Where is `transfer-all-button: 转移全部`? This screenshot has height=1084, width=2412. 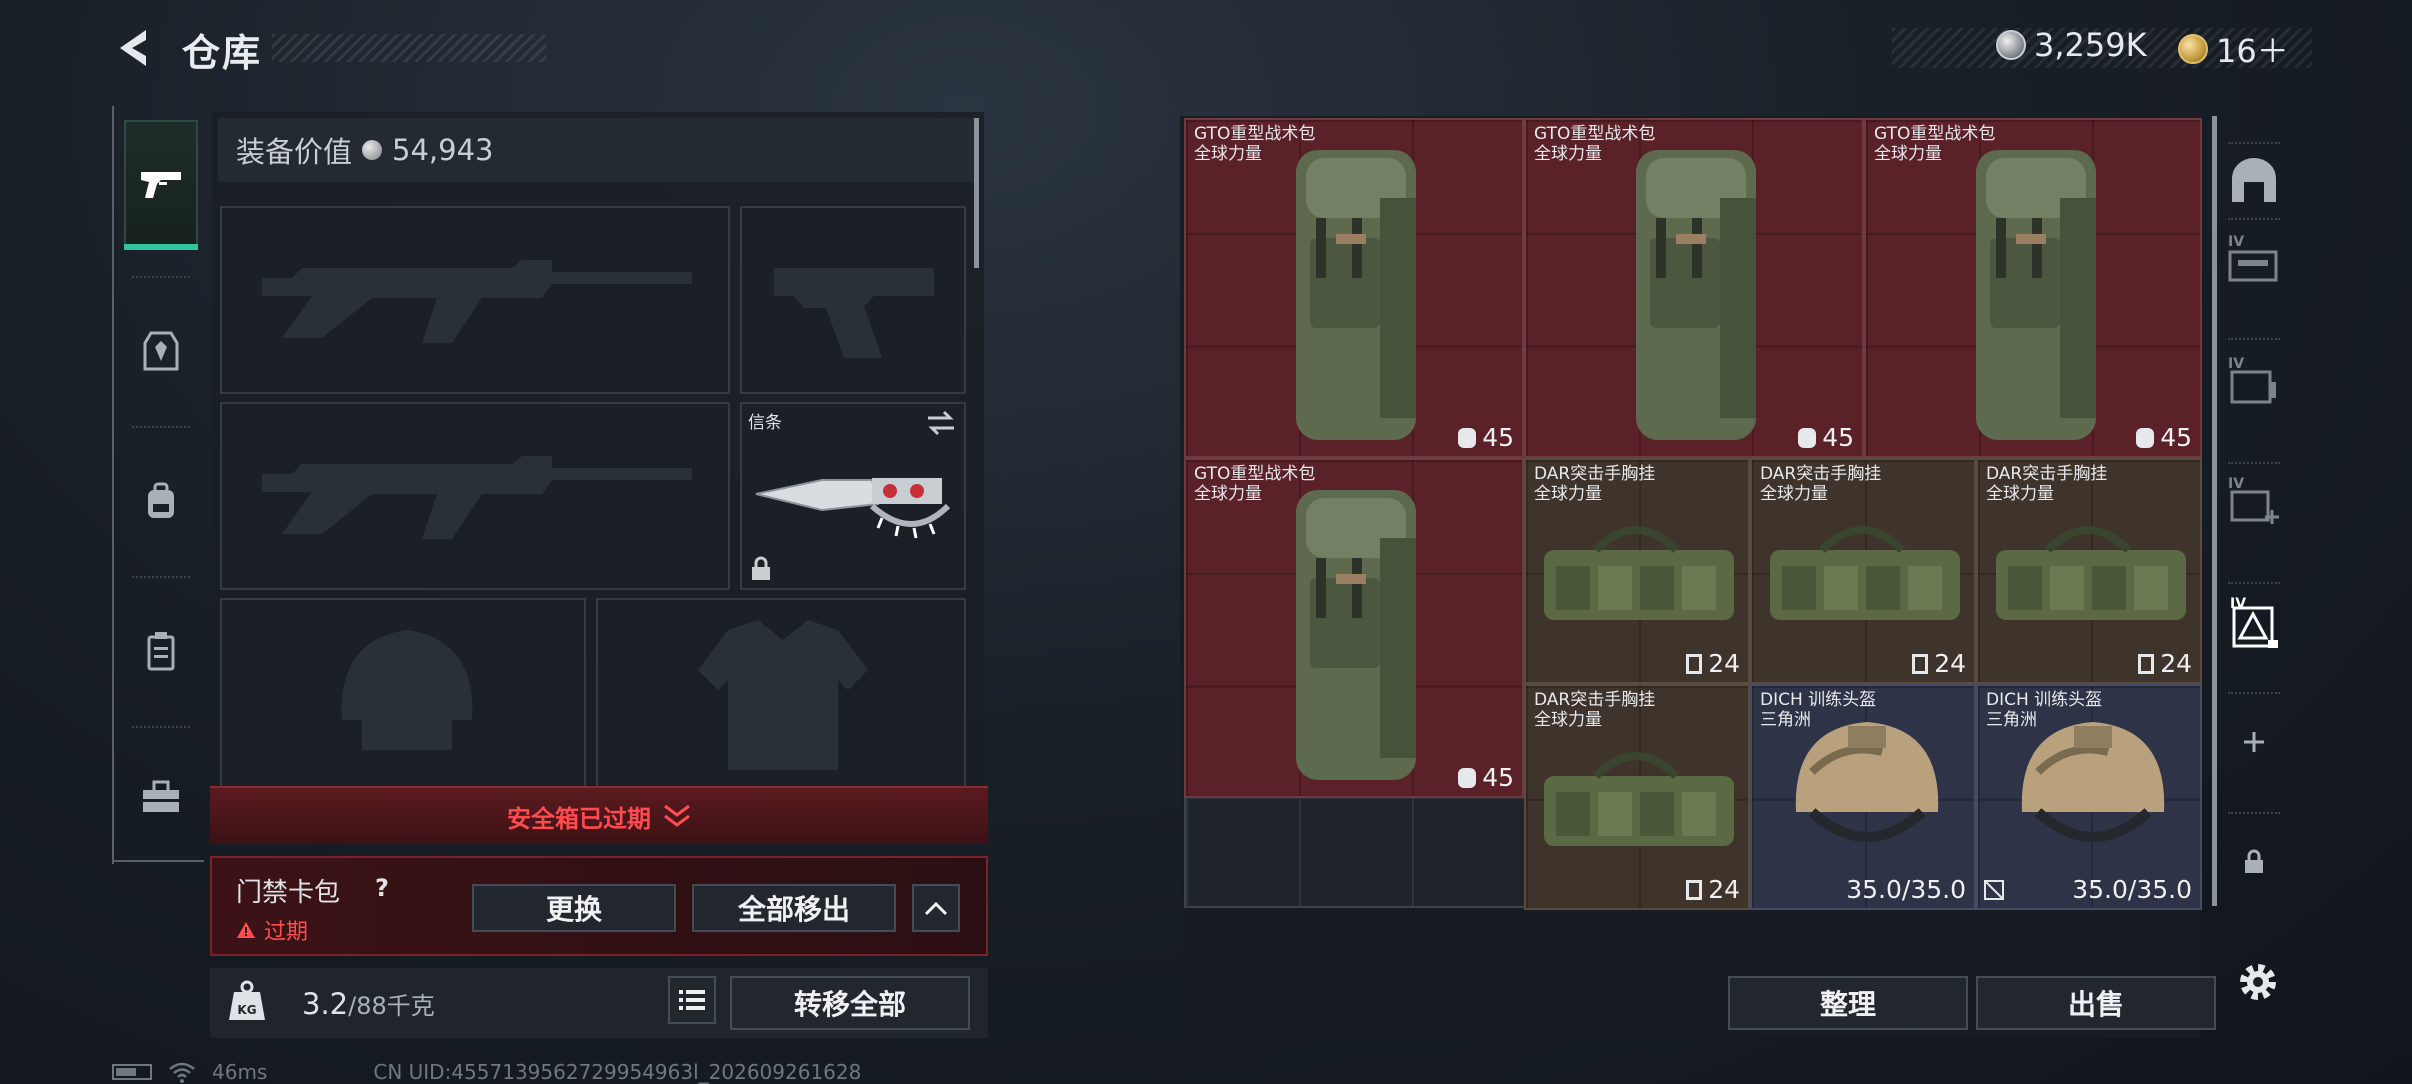 transfer-all-button: 转移全部 is located at coordinates (850, 1003).